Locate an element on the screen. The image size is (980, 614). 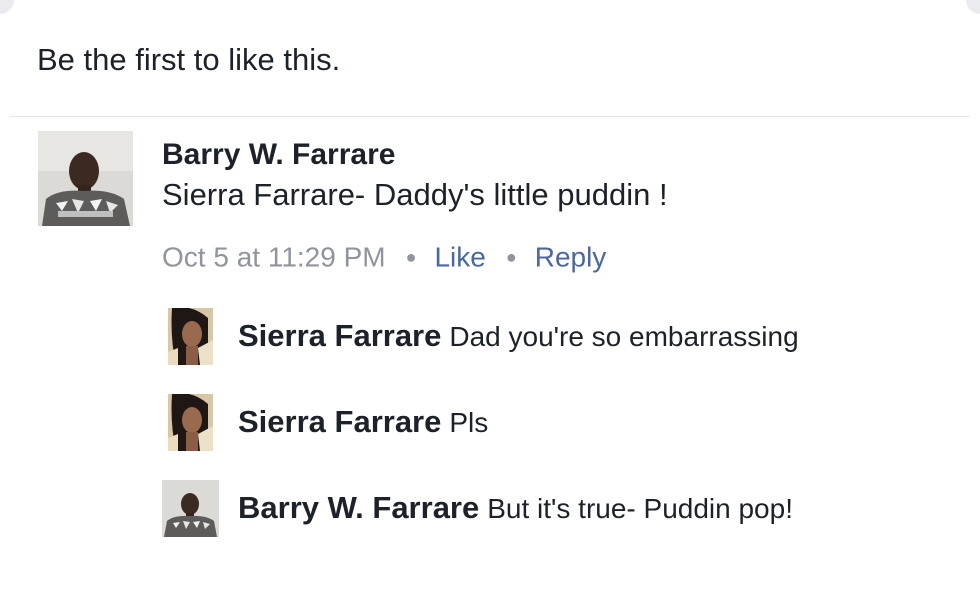
reply-author: Barry W. Farrare is located at coordinates (358, 507).